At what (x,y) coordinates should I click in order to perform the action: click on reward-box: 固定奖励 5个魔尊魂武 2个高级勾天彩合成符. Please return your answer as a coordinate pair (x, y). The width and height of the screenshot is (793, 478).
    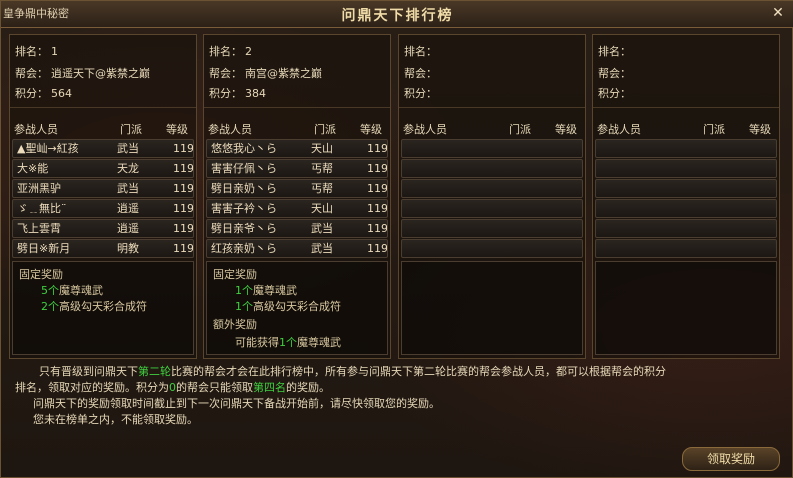
    Looking at the image, I should click on (103, 308).